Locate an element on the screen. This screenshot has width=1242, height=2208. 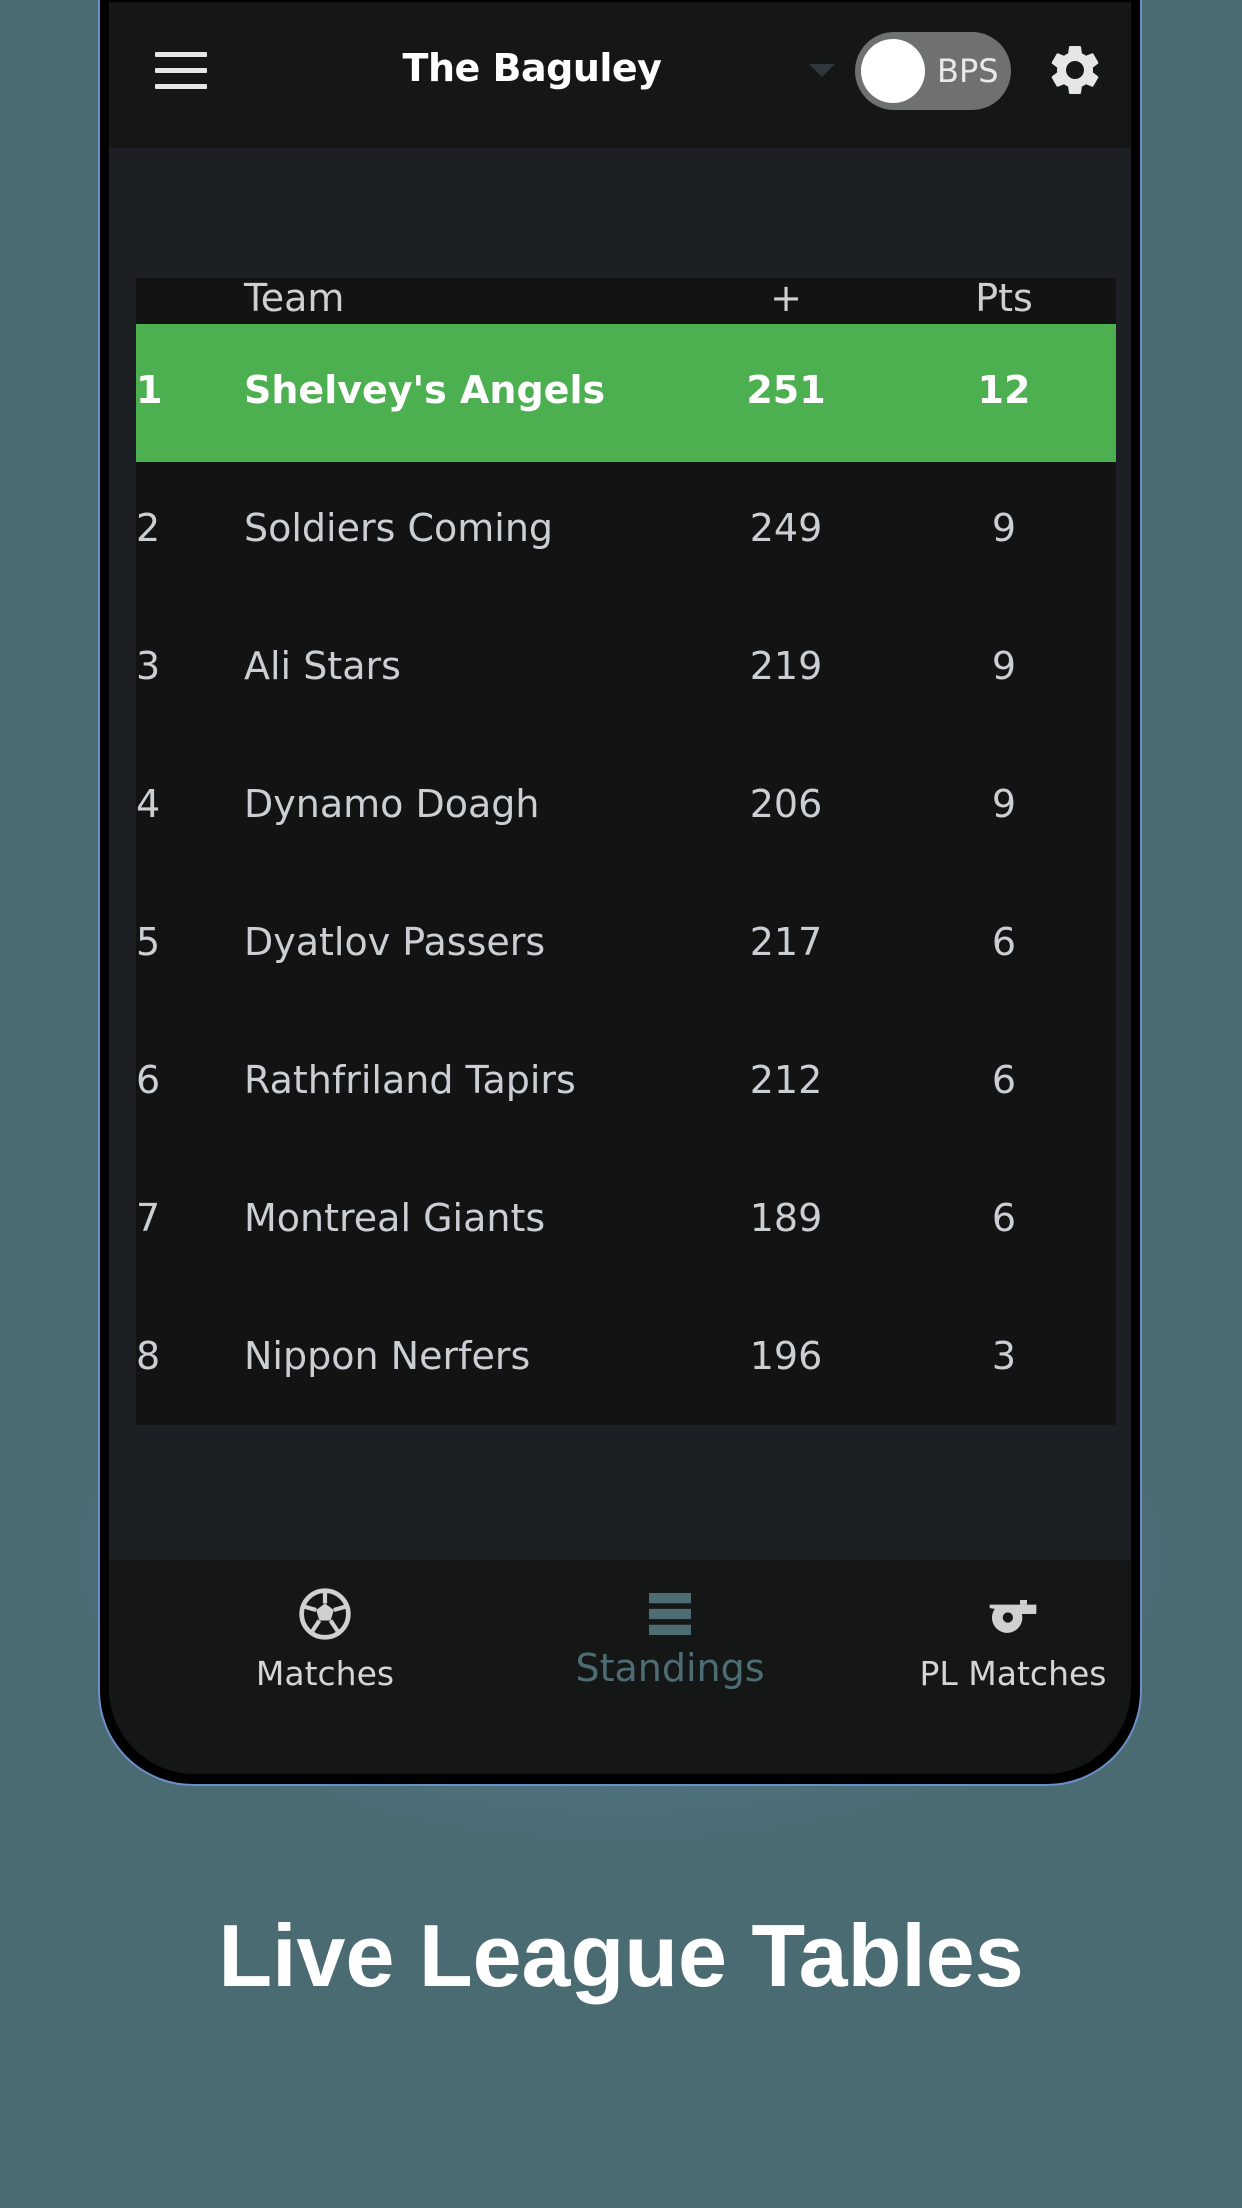
promo-caption: Live League Tables is located at coordinates (621, 1955).